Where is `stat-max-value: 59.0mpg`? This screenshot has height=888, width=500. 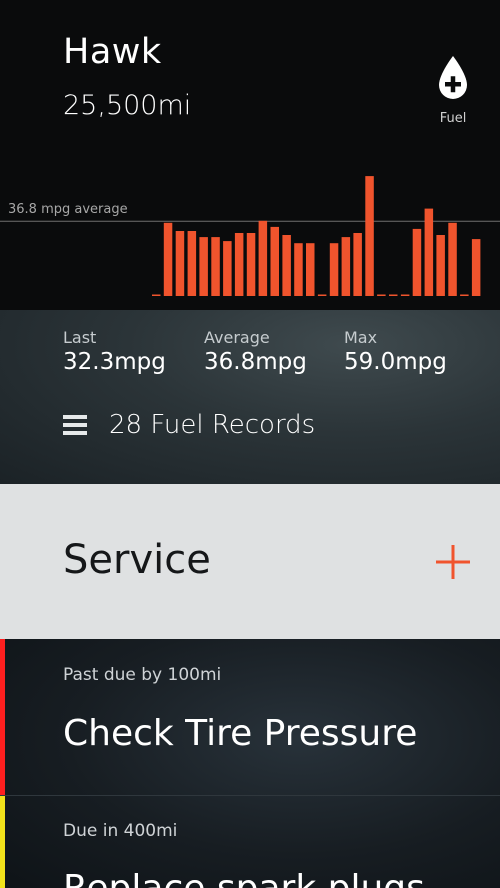
stat-max-value: 59.0mpg is located at coordinates (395, 362).